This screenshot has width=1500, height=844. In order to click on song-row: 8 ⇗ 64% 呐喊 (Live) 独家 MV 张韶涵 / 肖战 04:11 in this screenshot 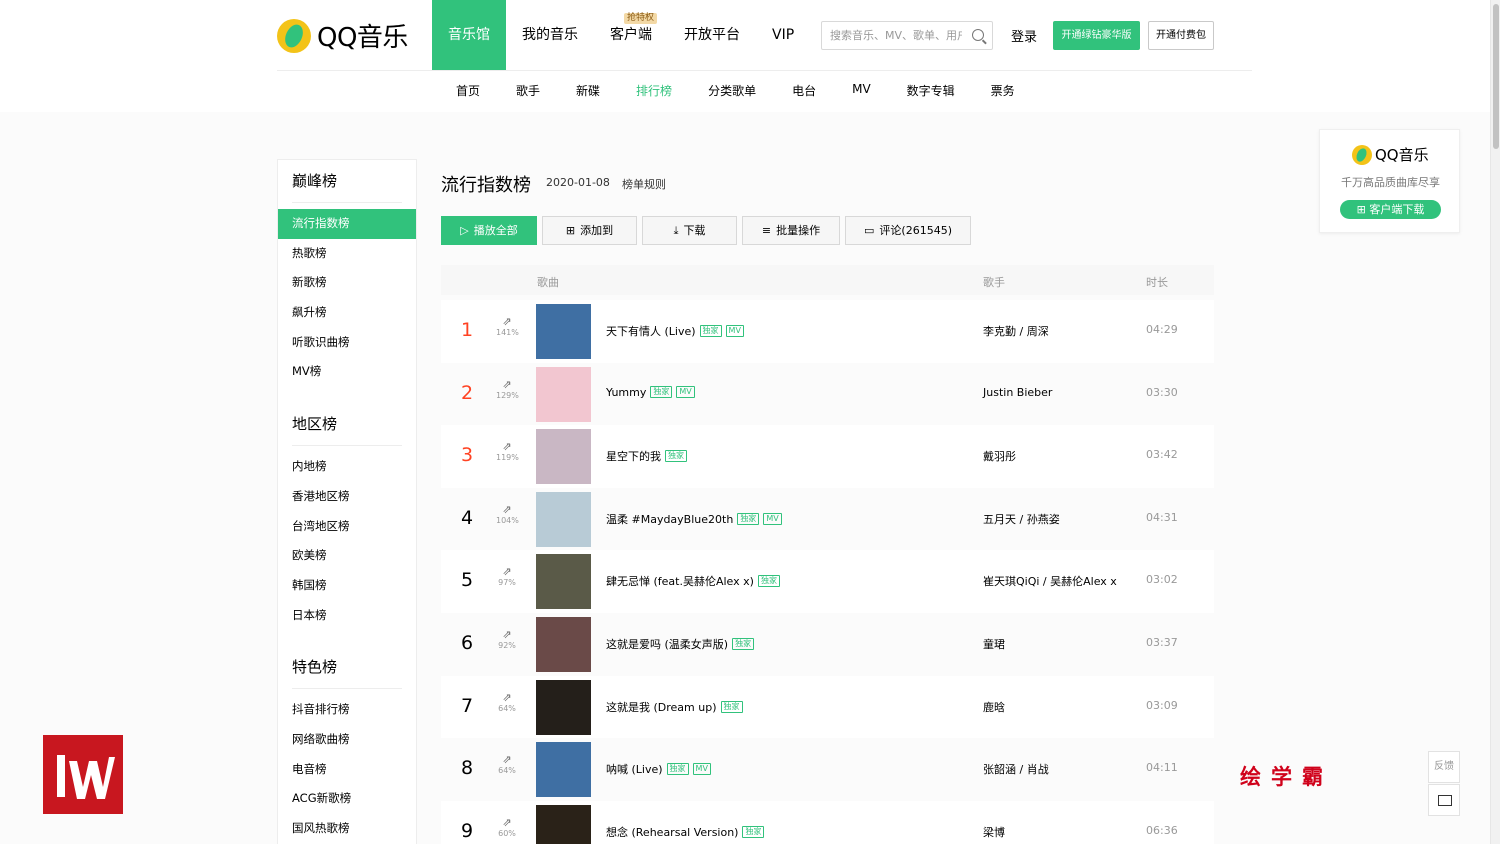, I will do `click(827, 769)`.